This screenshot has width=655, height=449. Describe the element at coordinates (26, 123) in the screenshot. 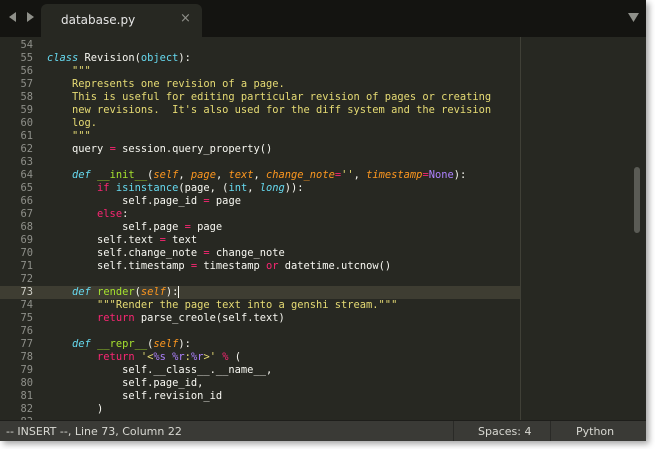

I see `line-number: 60` at that location.